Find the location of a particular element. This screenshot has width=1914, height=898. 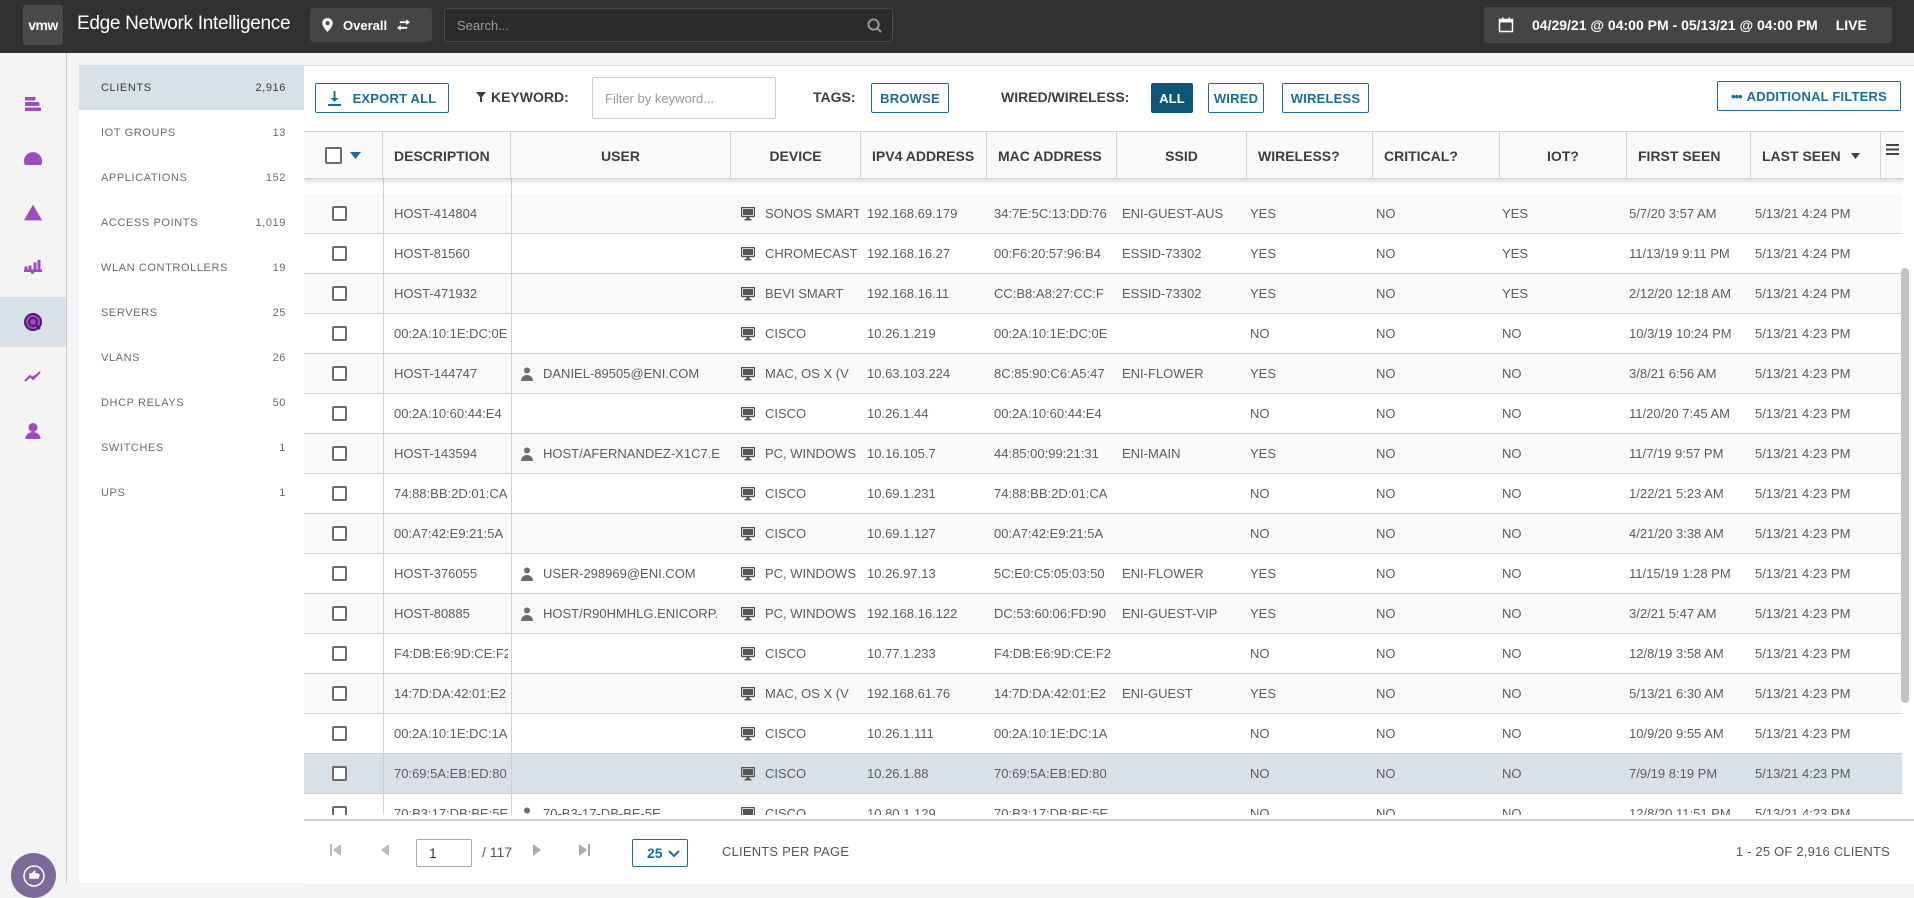

col-header-wireless: WIRELESS? is located at coordinates (1310, 155).